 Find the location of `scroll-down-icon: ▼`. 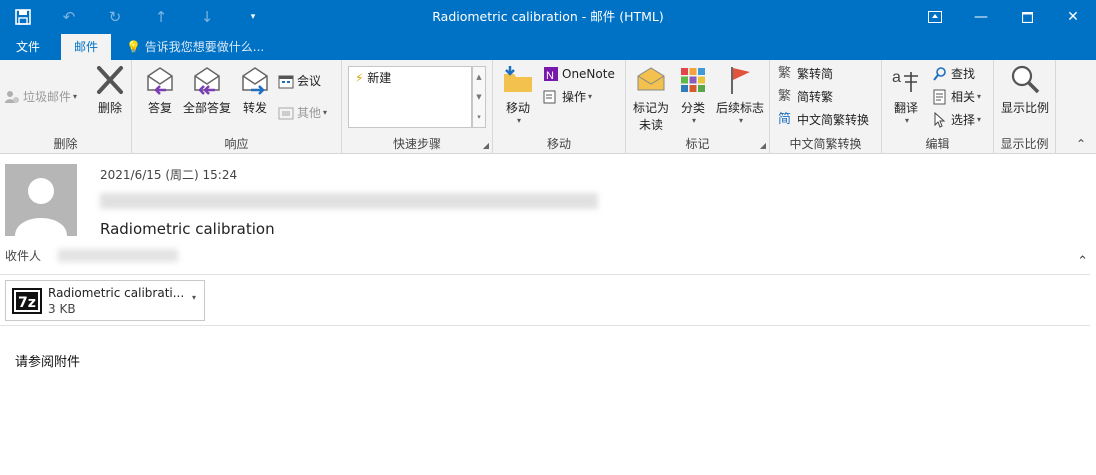

scroll-down-icon: ▼ is located at coordinates (479, 97).